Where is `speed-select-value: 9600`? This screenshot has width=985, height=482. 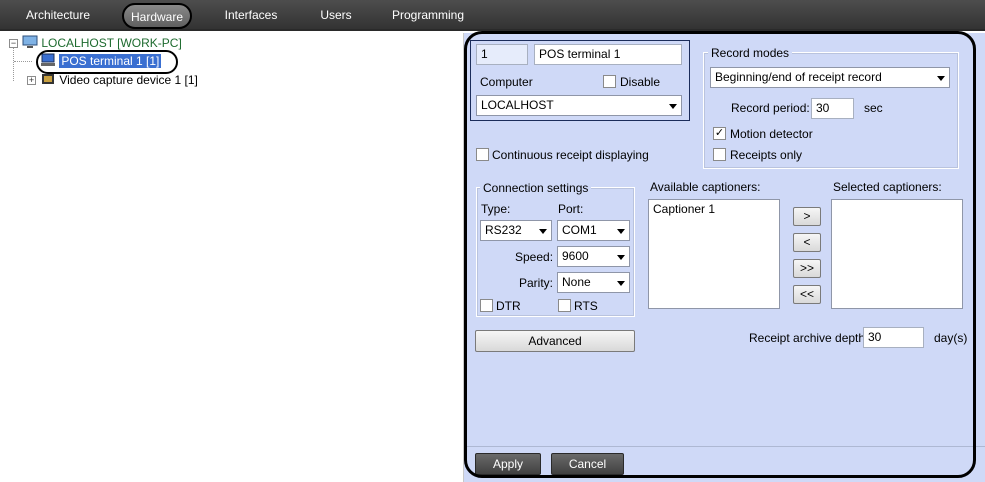 speed-select-value: 9600 is located at coordinates (575, 256).